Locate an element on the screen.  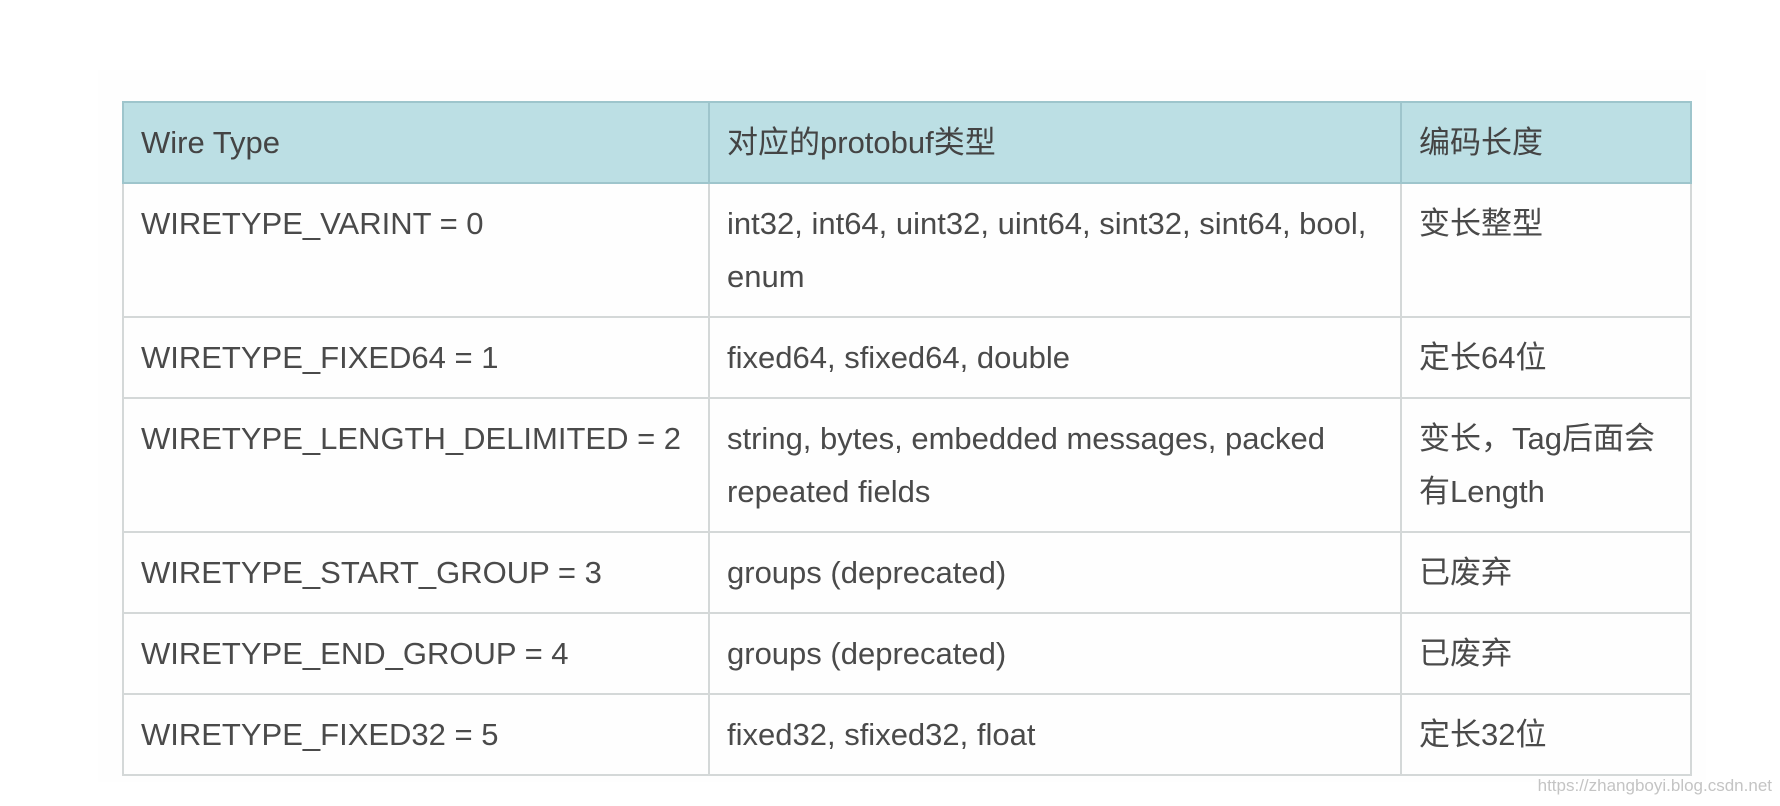
watermark-text: https://zhangboyi.blog.csdn.net is located at coordinates (1654, 785).